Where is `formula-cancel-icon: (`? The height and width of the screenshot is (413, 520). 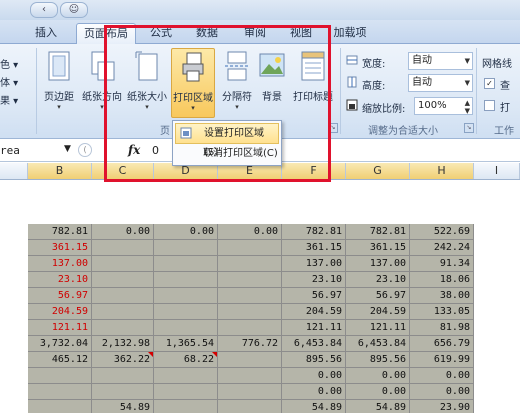
formula-cancel-icon: ( is located at coordinates (85, 150).